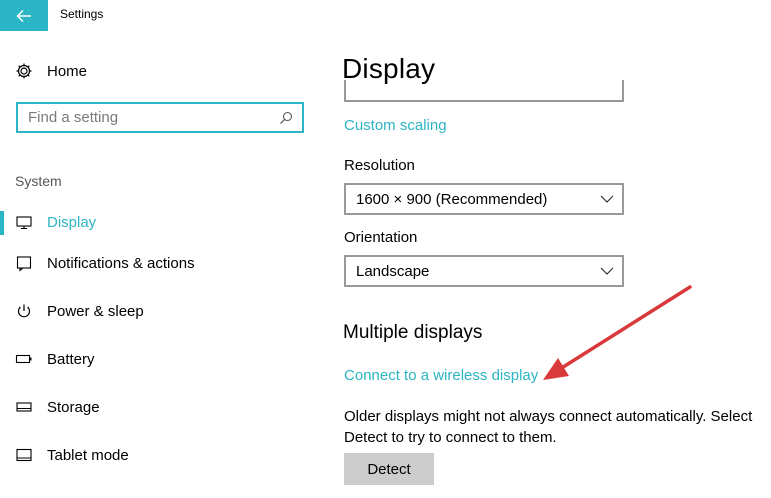 The height and width of the screenshot is (498, 771). I want to click on page-title: Display, so click(389, 68).